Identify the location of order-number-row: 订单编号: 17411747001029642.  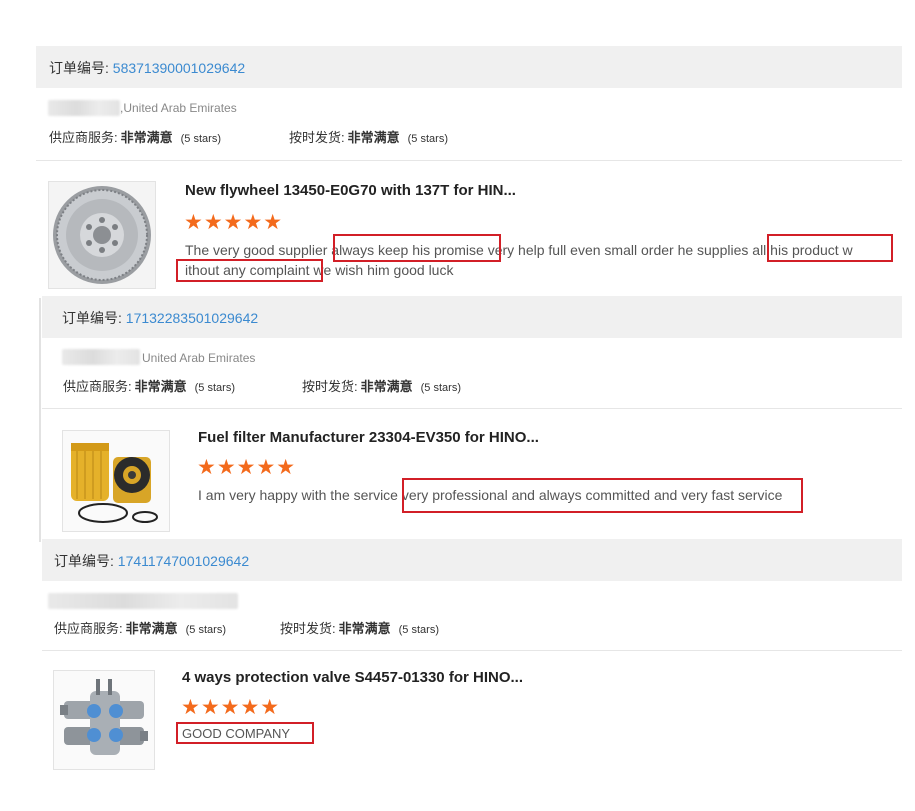
(151, 561).